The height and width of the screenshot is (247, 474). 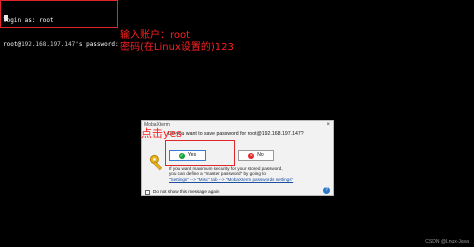 What do you see at coordinates (177, 47) in the screenshot?
I see `annotation-password: 密码(在Linux设置的)123` at bounding box center [177, 47].